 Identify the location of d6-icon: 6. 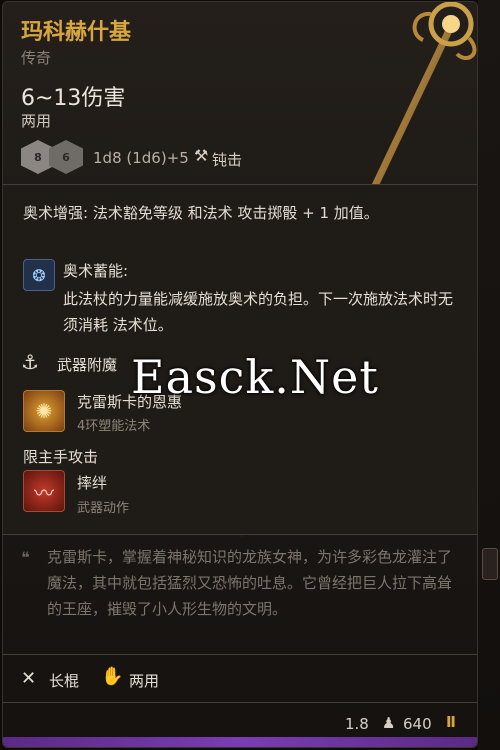
(66, 157).